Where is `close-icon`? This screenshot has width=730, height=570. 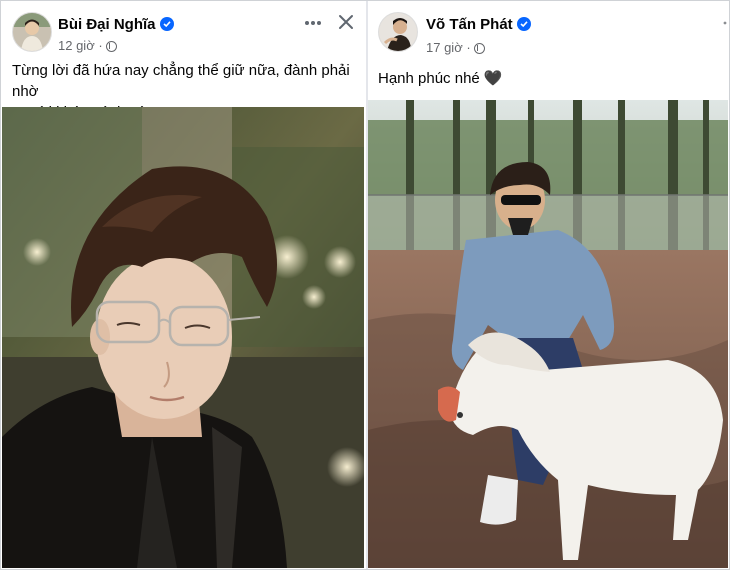
close-icon is located at coordinates (346, 22).